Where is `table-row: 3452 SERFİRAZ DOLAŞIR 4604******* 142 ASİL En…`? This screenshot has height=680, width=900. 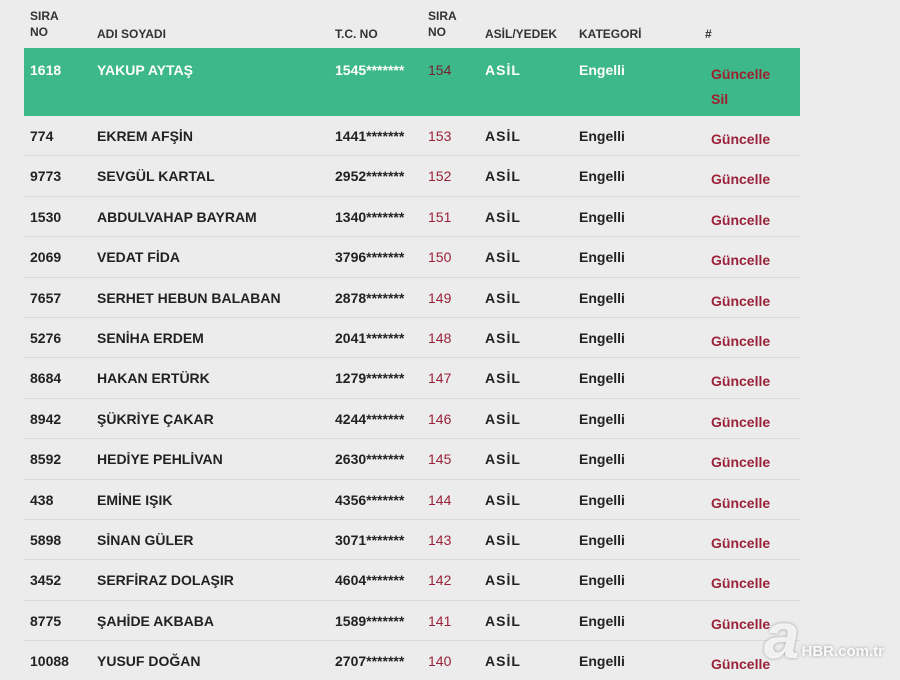 table-row: 3452 SERFİRAZ DOLAŞIR 4604******* 142 ASİL En… is located at coordinates (412, 580).